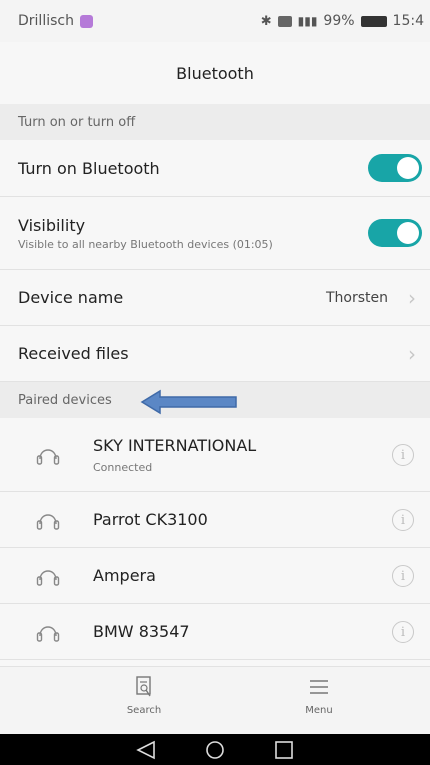  I want to click on back-icon, so click(146, 750).